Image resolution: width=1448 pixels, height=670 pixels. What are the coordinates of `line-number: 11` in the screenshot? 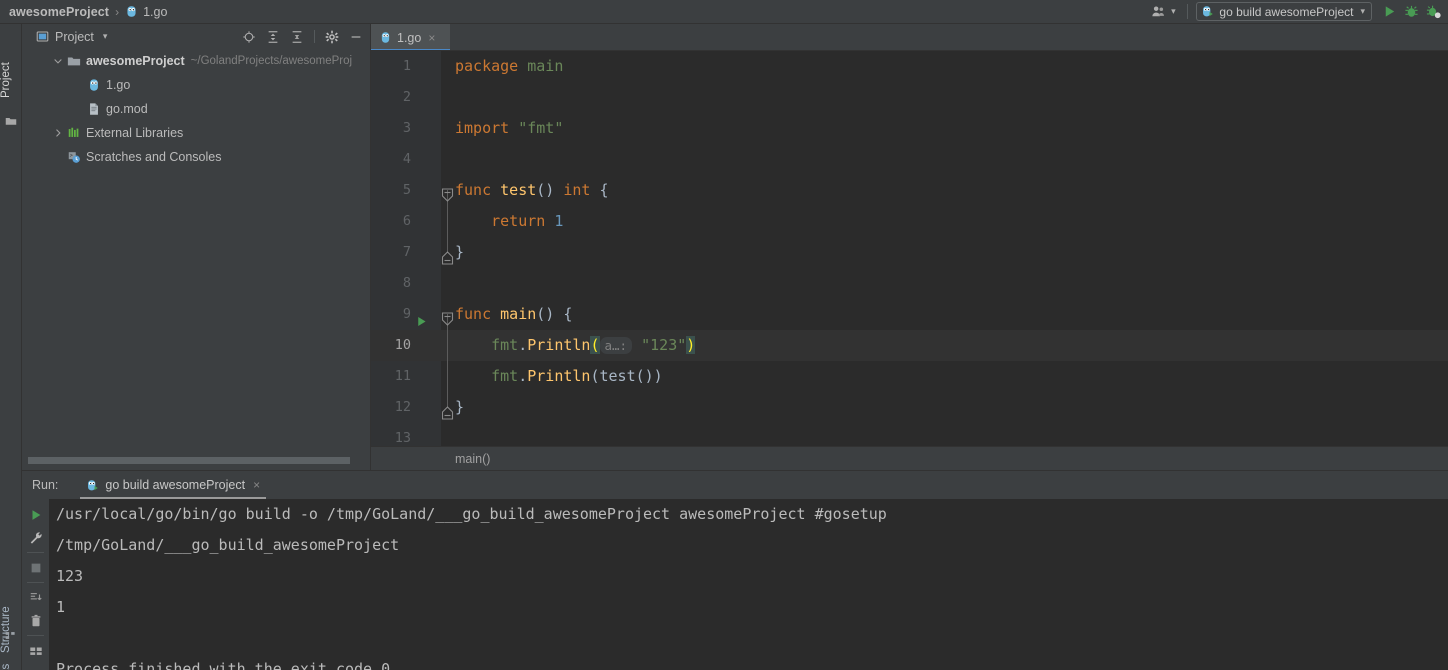 It's located at (402, 376).